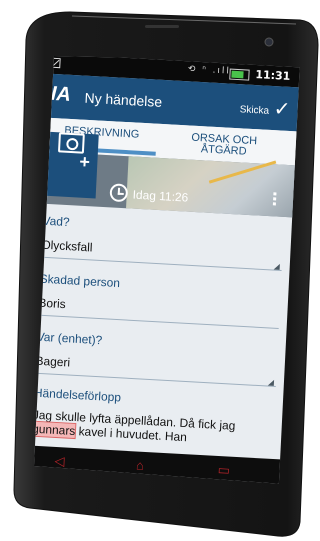  What do you see at coordinates (84, 162) in the screenshot?
I see `plus-icon: +` at bounding box center [84, 162].